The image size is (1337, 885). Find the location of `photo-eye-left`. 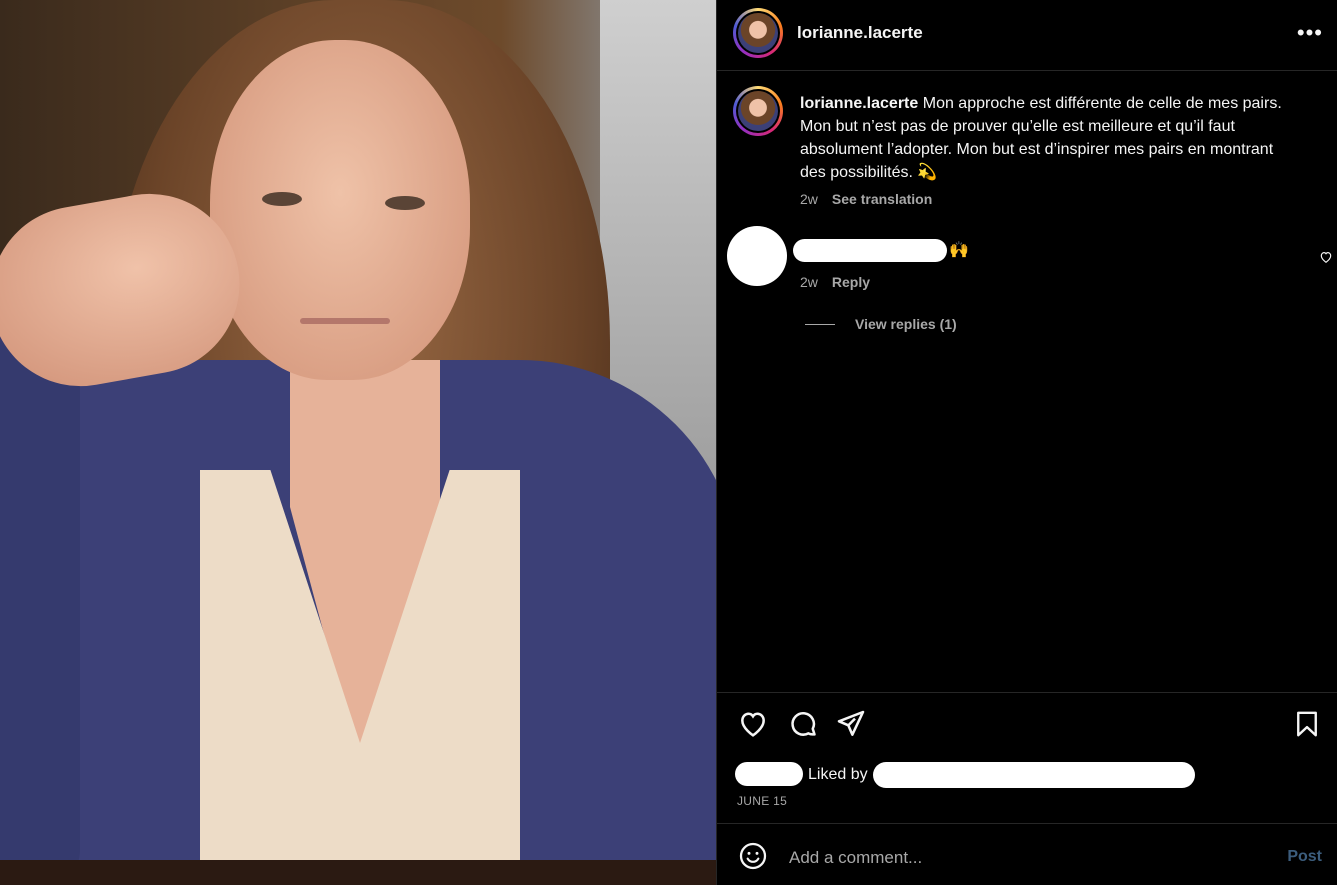

photo-eye-left is located at coordinates (282, 199).